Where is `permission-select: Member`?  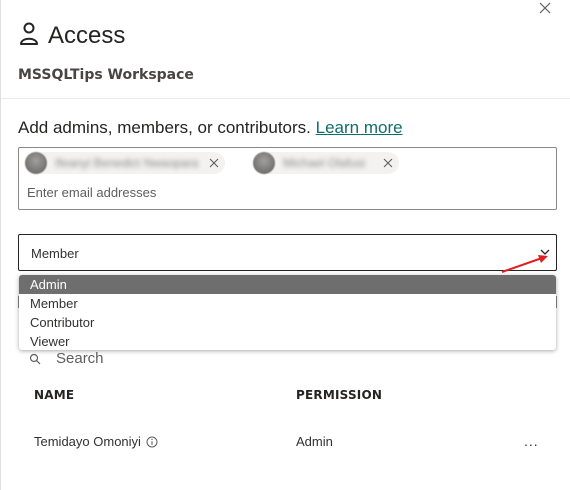 permission-select: Member is located at coordinates (287, 252).